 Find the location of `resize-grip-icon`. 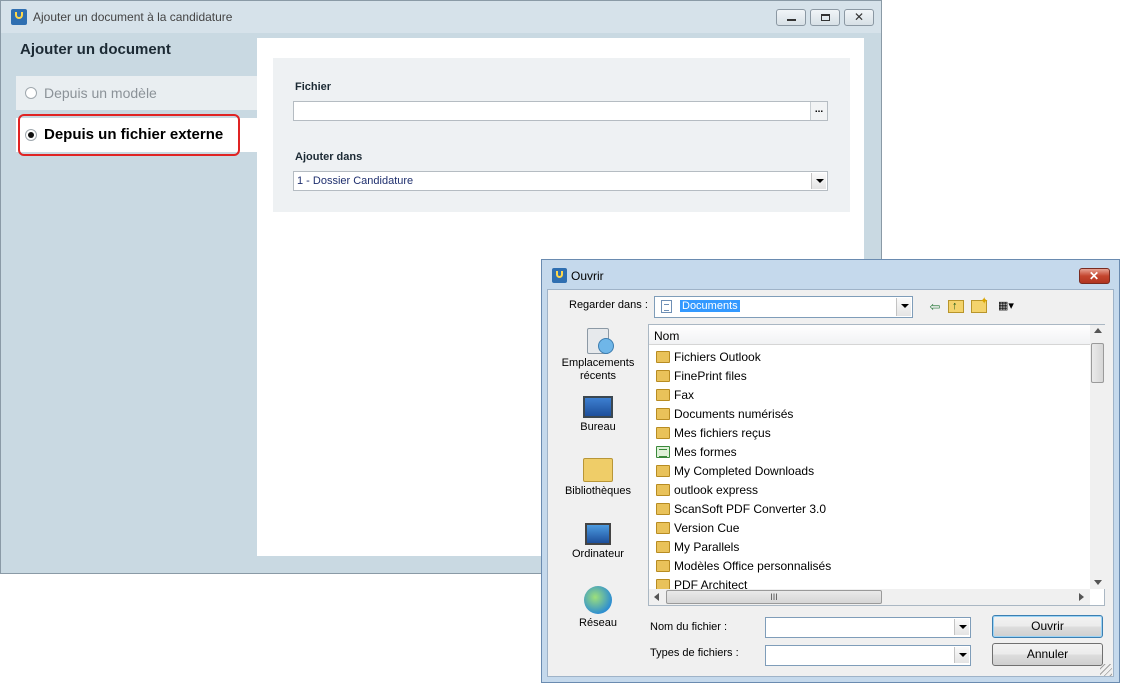

resize-grip-icon is located at coordinates (1106, 670).